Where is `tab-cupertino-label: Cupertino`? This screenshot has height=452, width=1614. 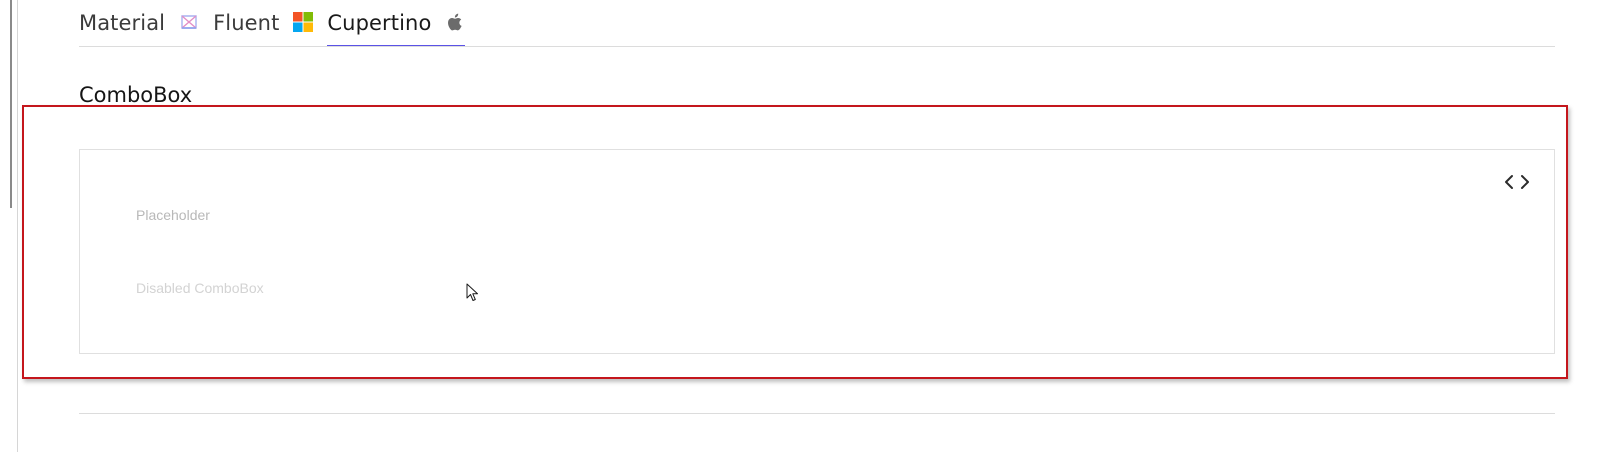 tab-cupertino-label: Cupertino is located at coordinates (379, 23).